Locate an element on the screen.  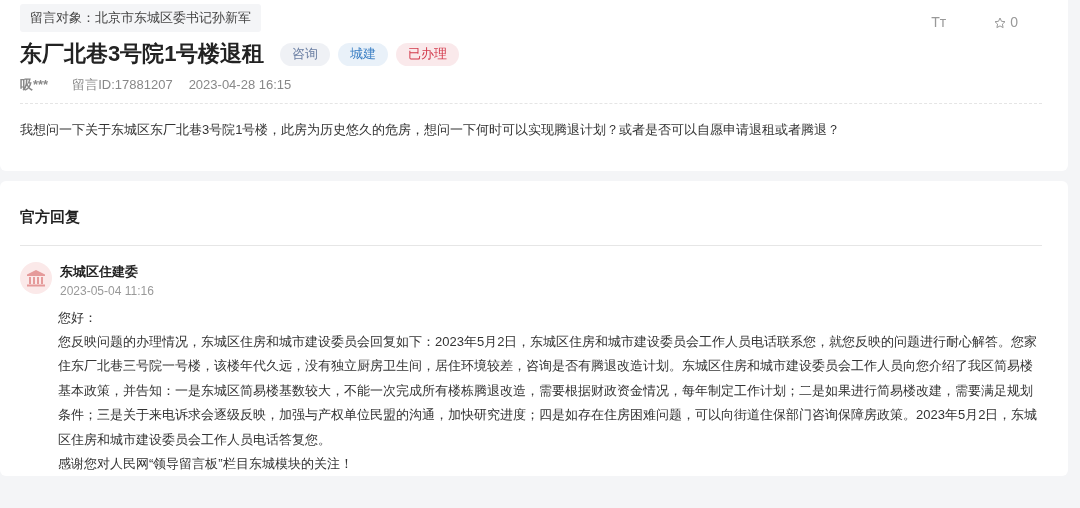
star-icon is located at coordinates (1000, 22).